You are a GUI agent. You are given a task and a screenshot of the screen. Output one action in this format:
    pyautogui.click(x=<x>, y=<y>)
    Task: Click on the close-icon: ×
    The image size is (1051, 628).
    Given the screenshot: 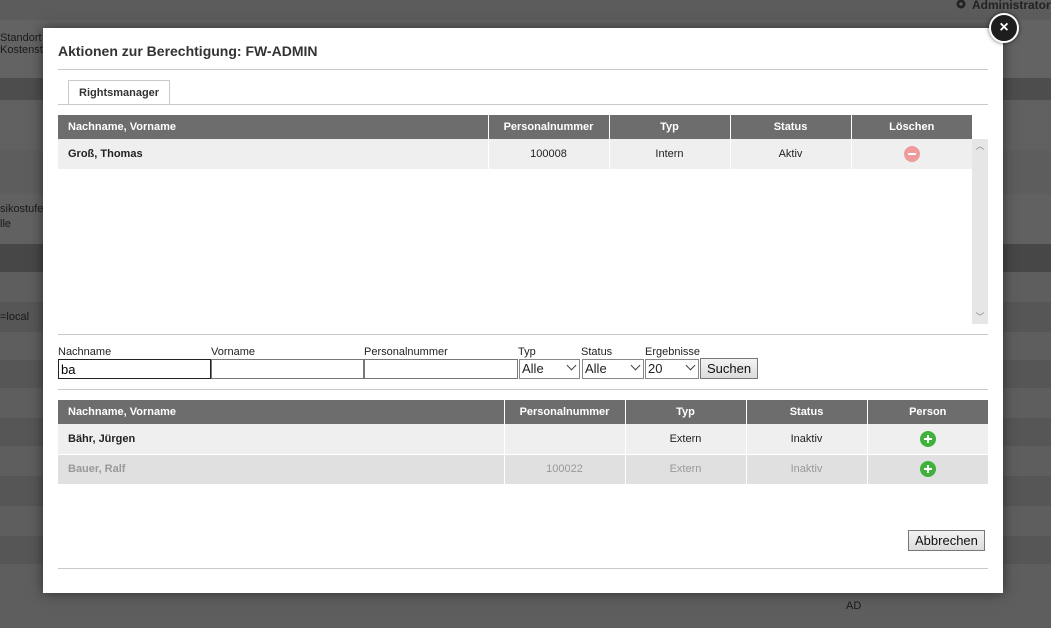 What is the action you would take?
    pyautogui.click(x=1004, y=27)
    